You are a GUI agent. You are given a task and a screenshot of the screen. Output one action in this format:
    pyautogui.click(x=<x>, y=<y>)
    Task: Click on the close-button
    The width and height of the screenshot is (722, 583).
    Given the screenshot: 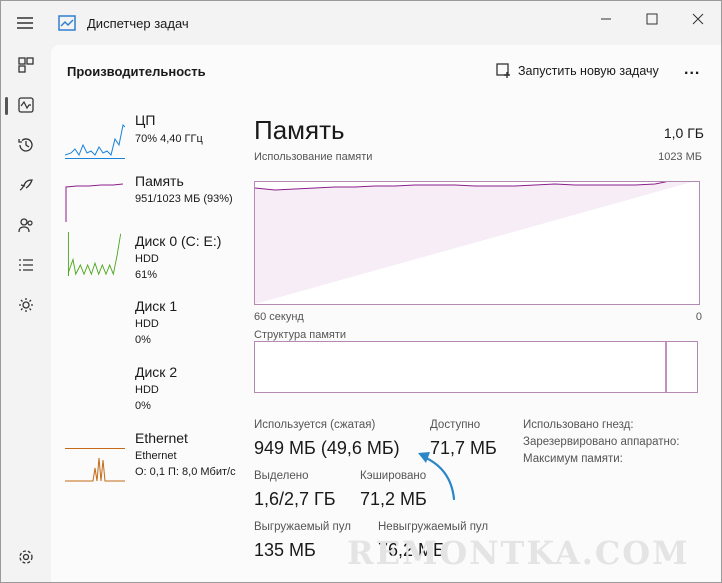 What is the action you would take?
    pyautogui.click(x=698, y=19)
    